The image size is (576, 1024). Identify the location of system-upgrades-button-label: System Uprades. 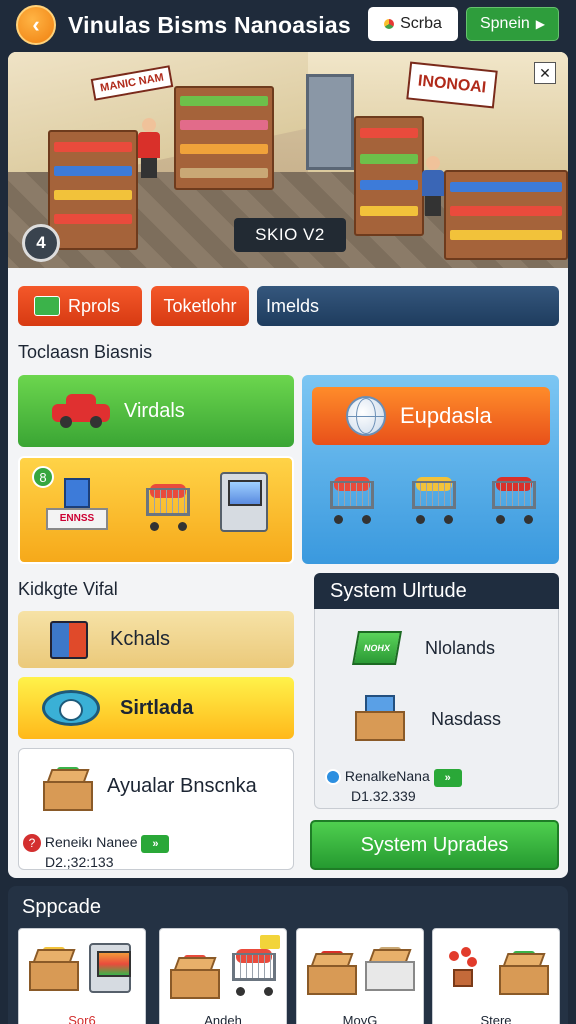
(434, 844).